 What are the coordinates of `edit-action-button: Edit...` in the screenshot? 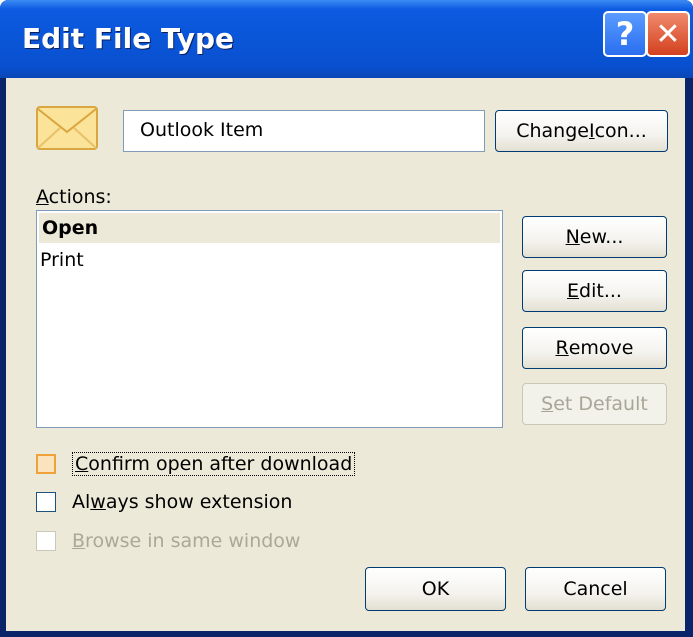 It's located at (594, 291).